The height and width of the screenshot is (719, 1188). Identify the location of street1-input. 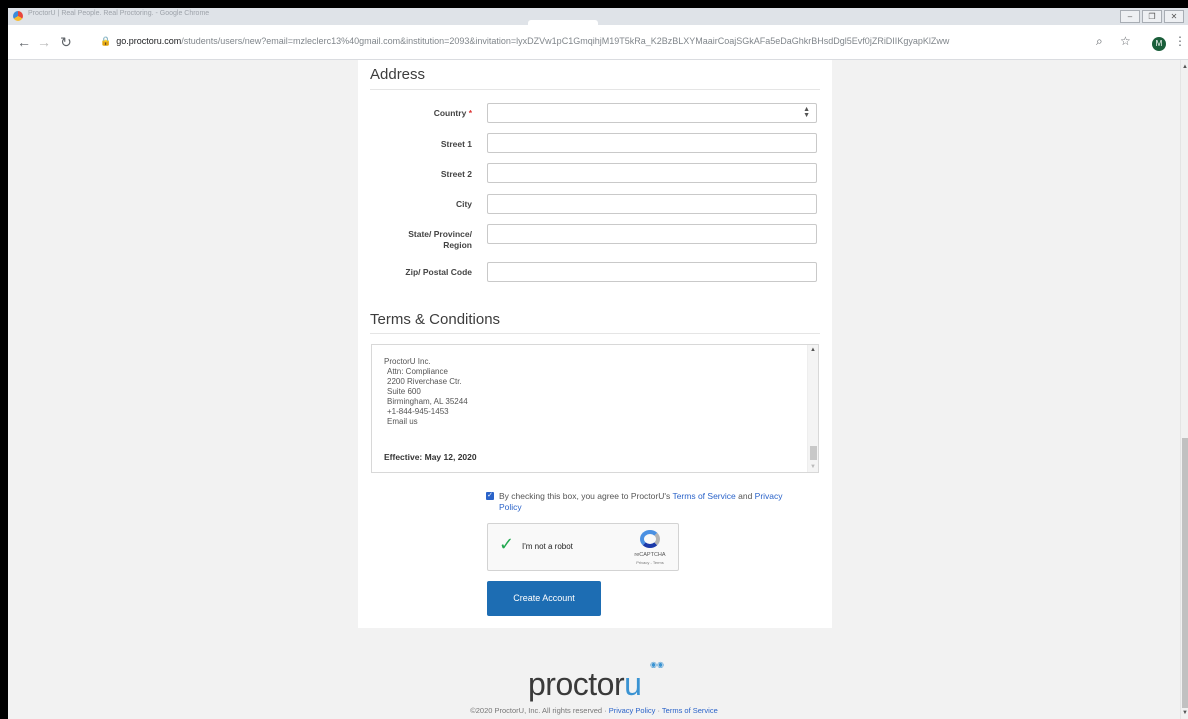
(652, 143).